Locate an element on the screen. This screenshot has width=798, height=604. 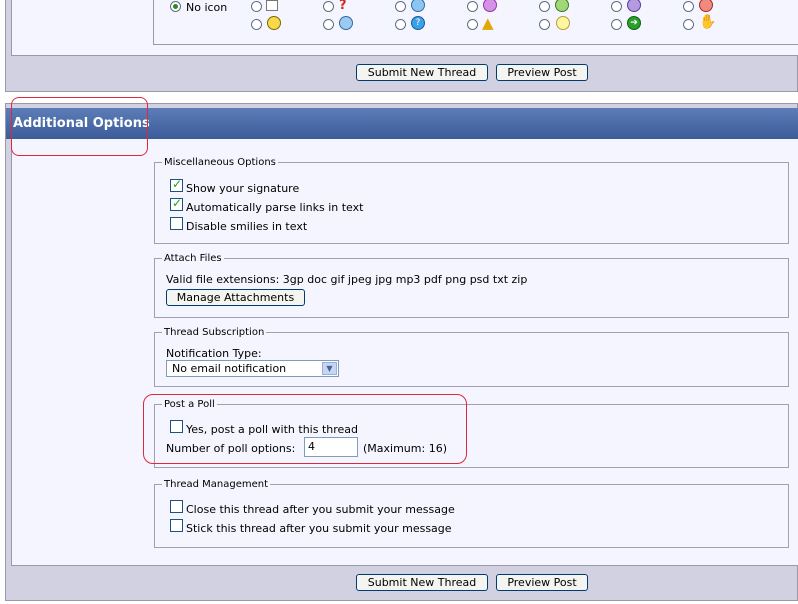
icon-radio-lightbulb is located at coordinates (544, 24).